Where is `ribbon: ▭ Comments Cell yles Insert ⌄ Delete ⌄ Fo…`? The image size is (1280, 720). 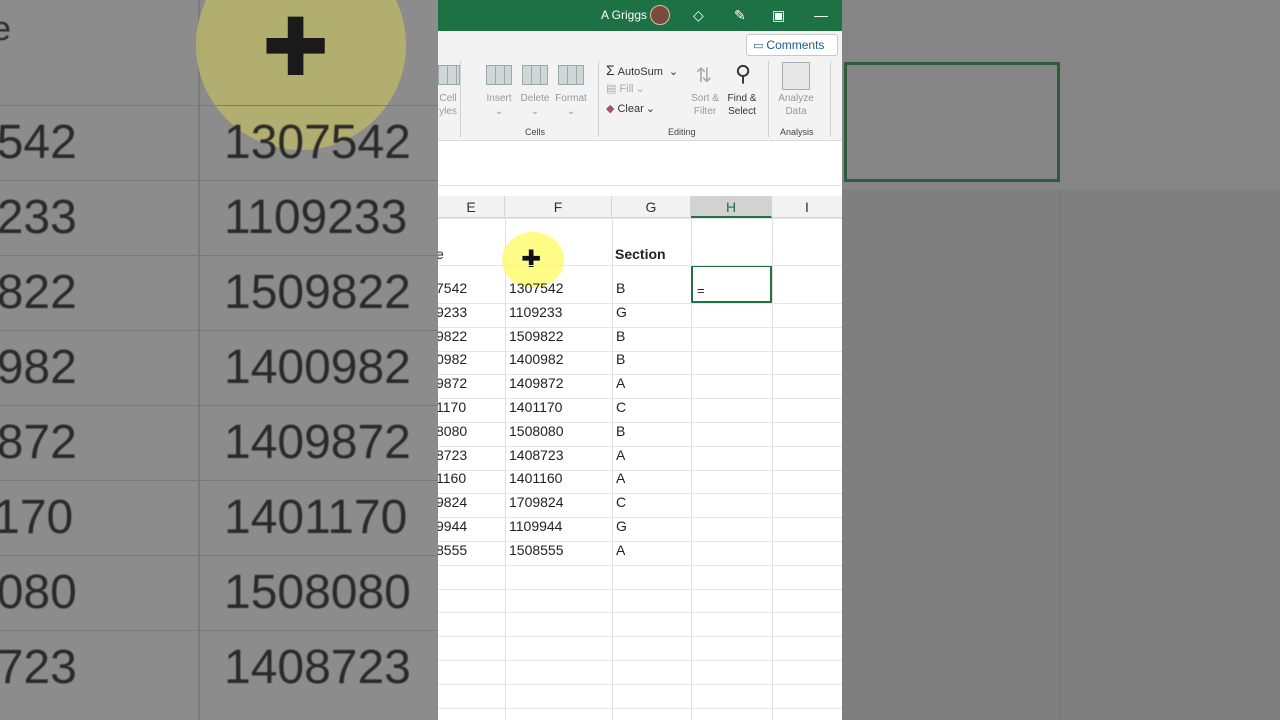
ribbon: ▭ Comments Cell yles Insert ⌄ Delete ⌄ Fo… is located at coordinates (640, 86).